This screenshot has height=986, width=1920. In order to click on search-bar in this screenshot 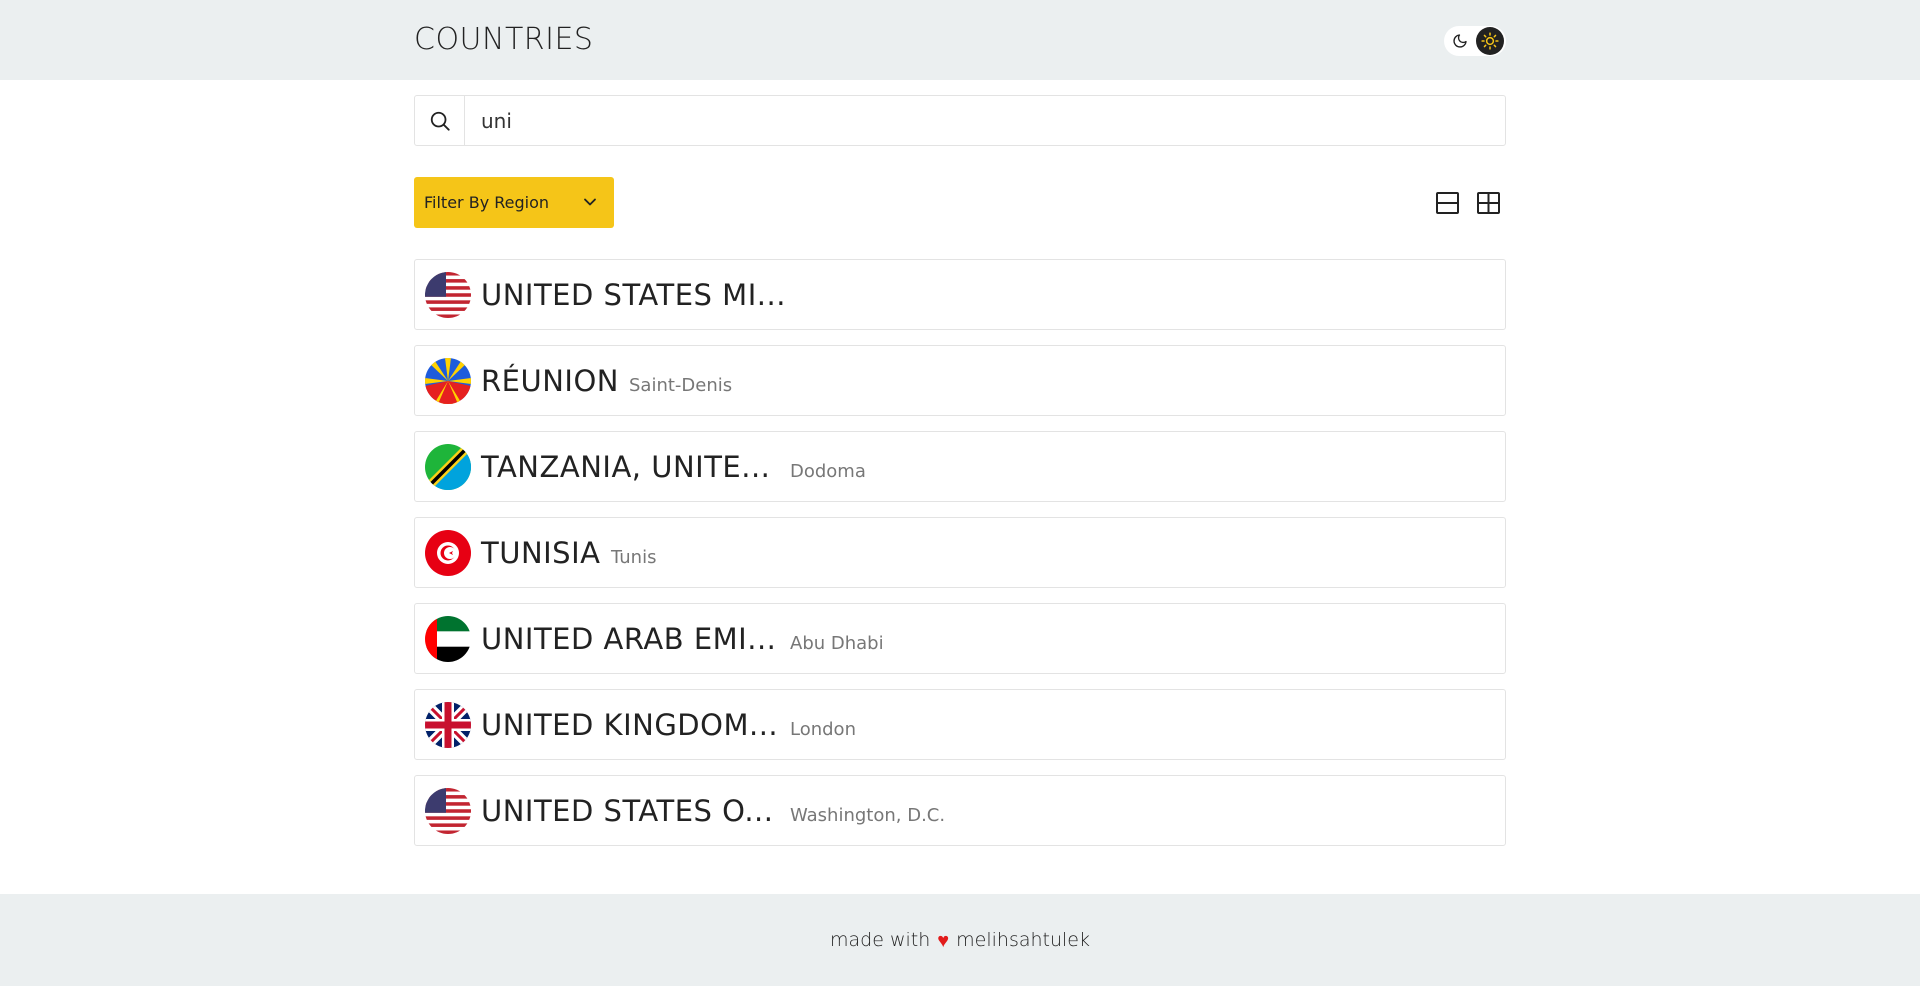, I will do `click(960, 120)`.